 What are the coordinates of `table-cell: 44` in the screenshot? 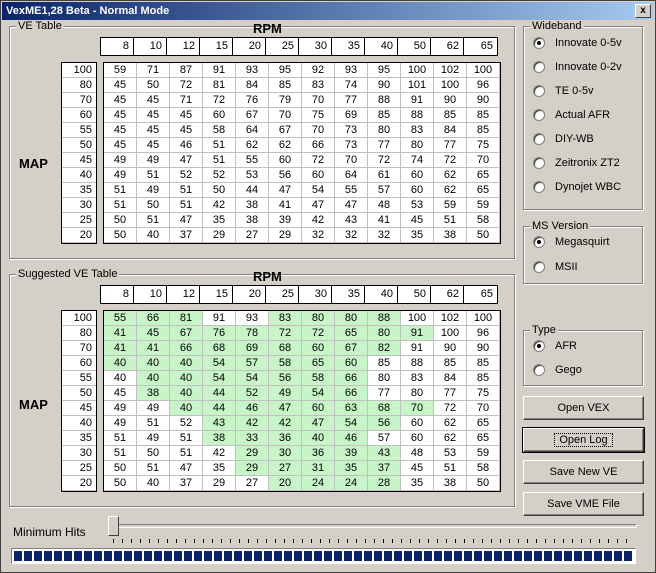 It's located at (219, 393).